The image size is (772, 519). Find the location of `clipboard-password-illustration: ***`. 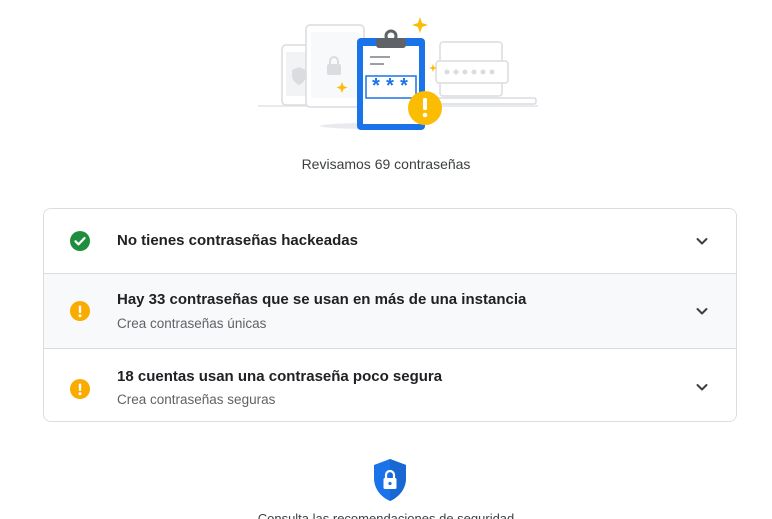

clipboard-password-illustration: *** is located at coordinates (400, 77).